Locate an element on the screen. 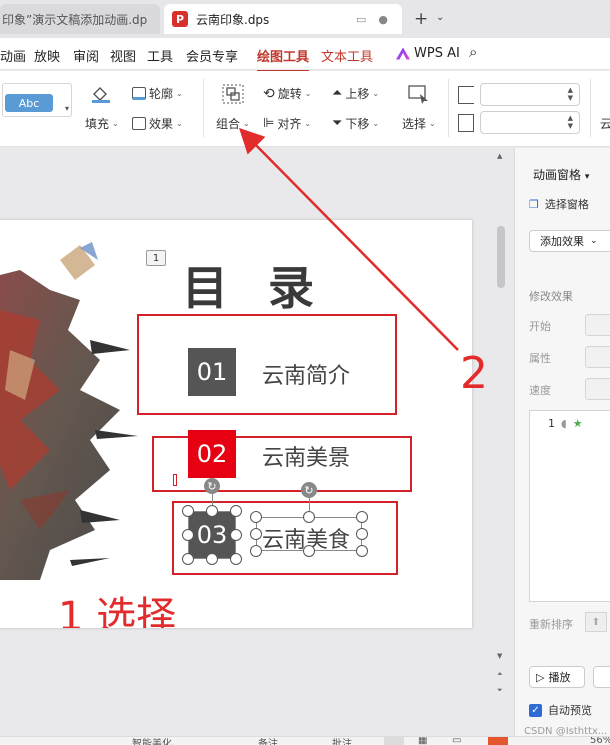 Image resolution: width=610 pixels, height=745 pixels. scroll-next-page-icon: ⏷ is located at coordinates (500, 690).